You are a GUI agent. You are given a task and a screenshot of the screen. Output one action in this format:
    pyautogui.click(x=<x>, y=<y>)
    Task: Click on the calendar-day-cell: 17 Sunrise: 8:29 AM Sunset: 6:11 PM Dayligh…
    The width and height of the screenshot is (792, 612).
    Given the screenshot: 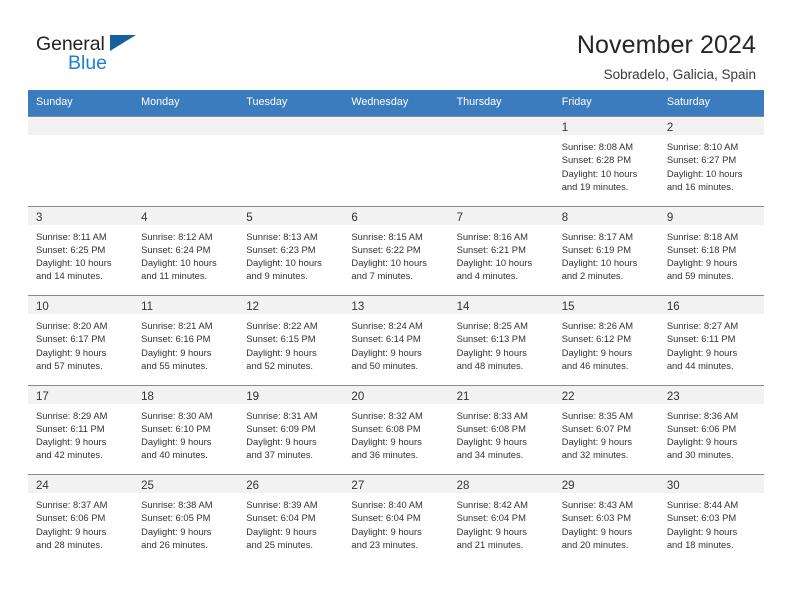 What is the action you would take?
    pyautogui.click(x=81, y=429)
    